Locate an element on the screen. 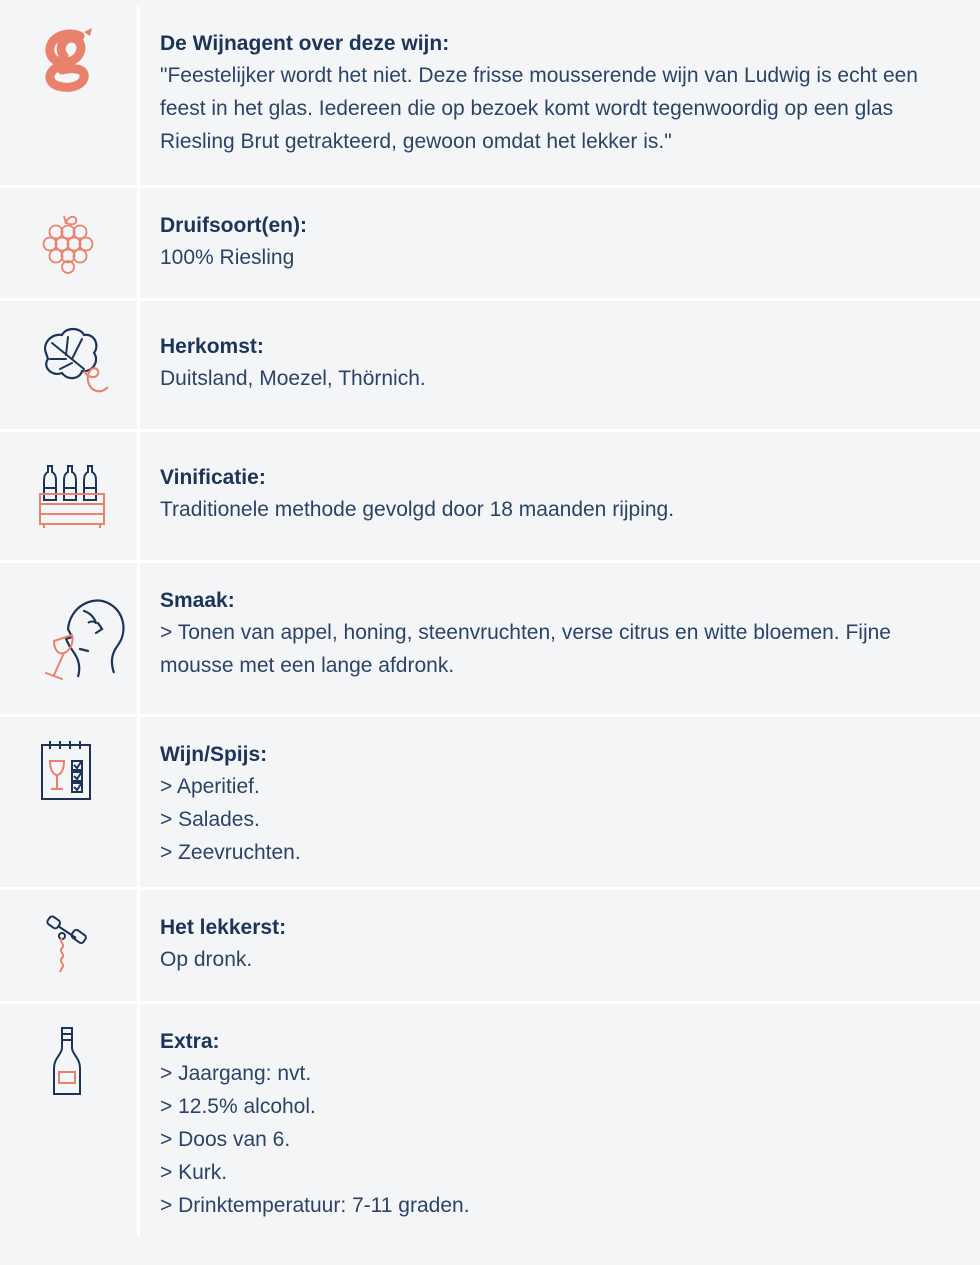 Image resolution: width=980 pixels, height=1265 pixels. row-label: Wijn/Spijs: is located at coordinates (214, 754).